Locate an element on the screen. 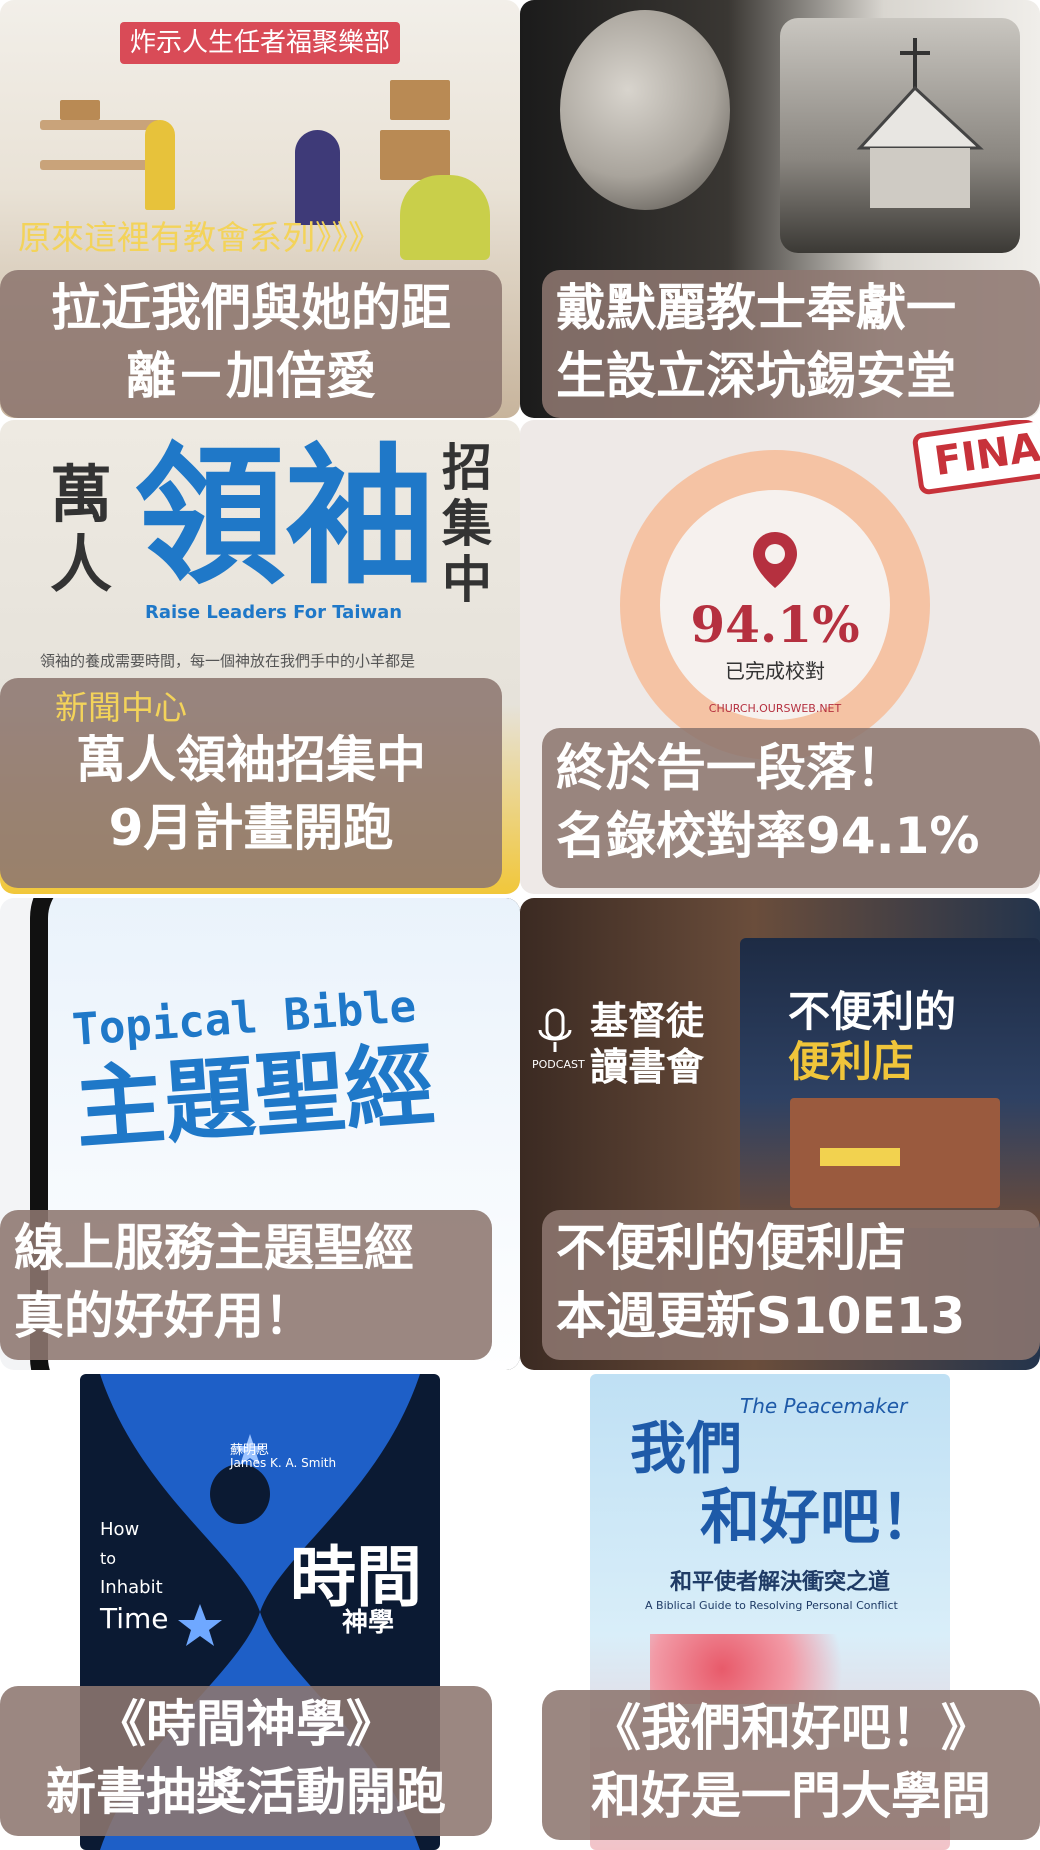  caption-line-2: 和好是一門大學問 is located at coordinates (791, 1796).